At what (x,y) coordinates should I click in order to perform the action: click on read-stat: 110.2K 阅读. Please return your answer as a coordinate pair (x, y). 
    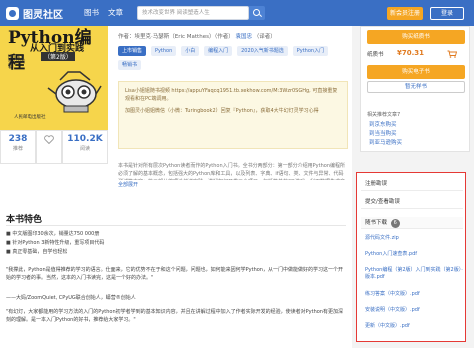
    Looking at the image, I should click on (85, 147).